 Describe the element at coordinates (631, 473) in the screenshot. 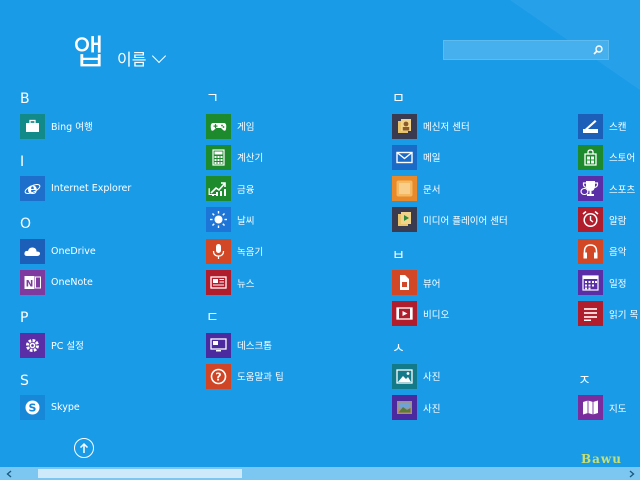

I see `scroll-right-icon` at that location.